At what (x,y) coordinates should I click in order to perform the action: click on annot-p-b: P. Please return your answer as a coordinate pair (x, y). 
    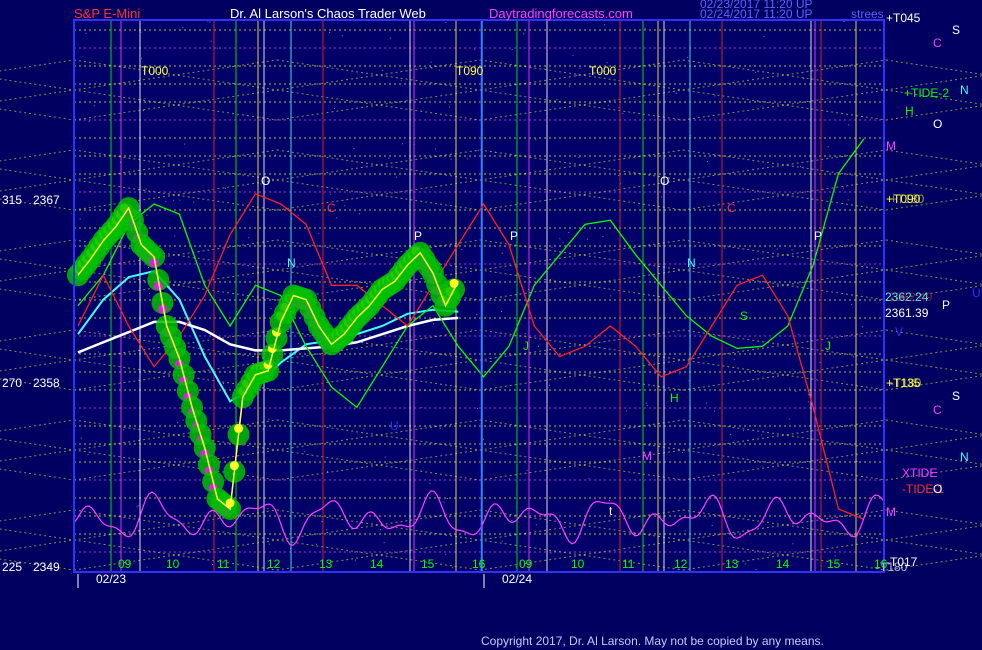
    Looking at the image, I should click on (514, 236).